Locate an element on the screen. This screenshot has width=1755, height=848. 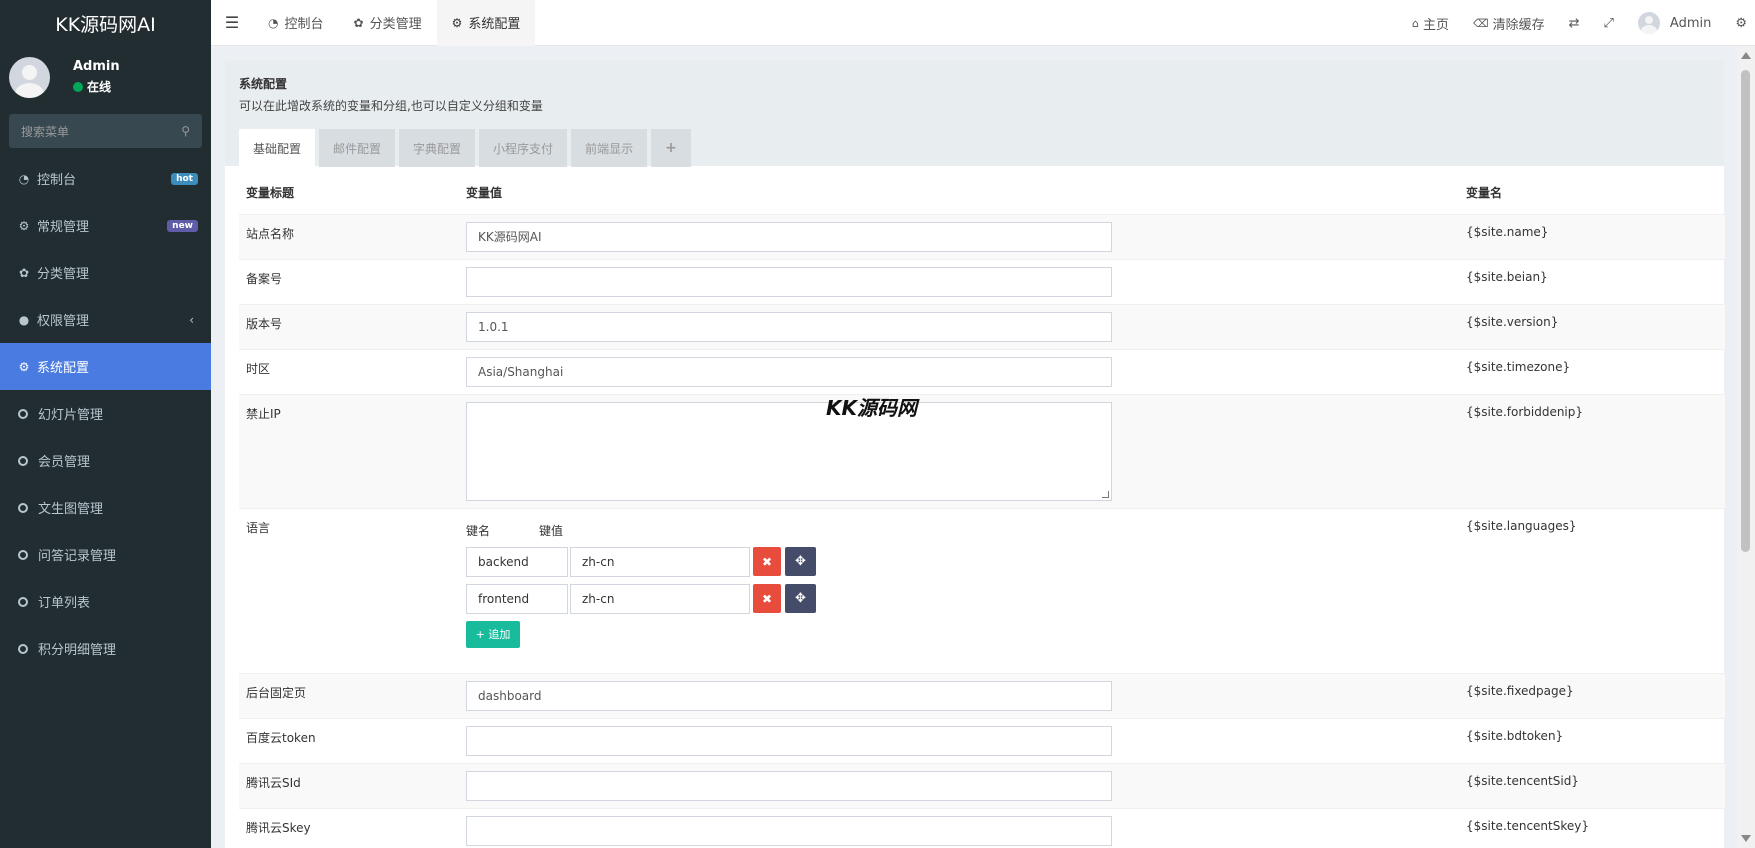
home-icon: ⌂ is located at coordinates (1415, 23).